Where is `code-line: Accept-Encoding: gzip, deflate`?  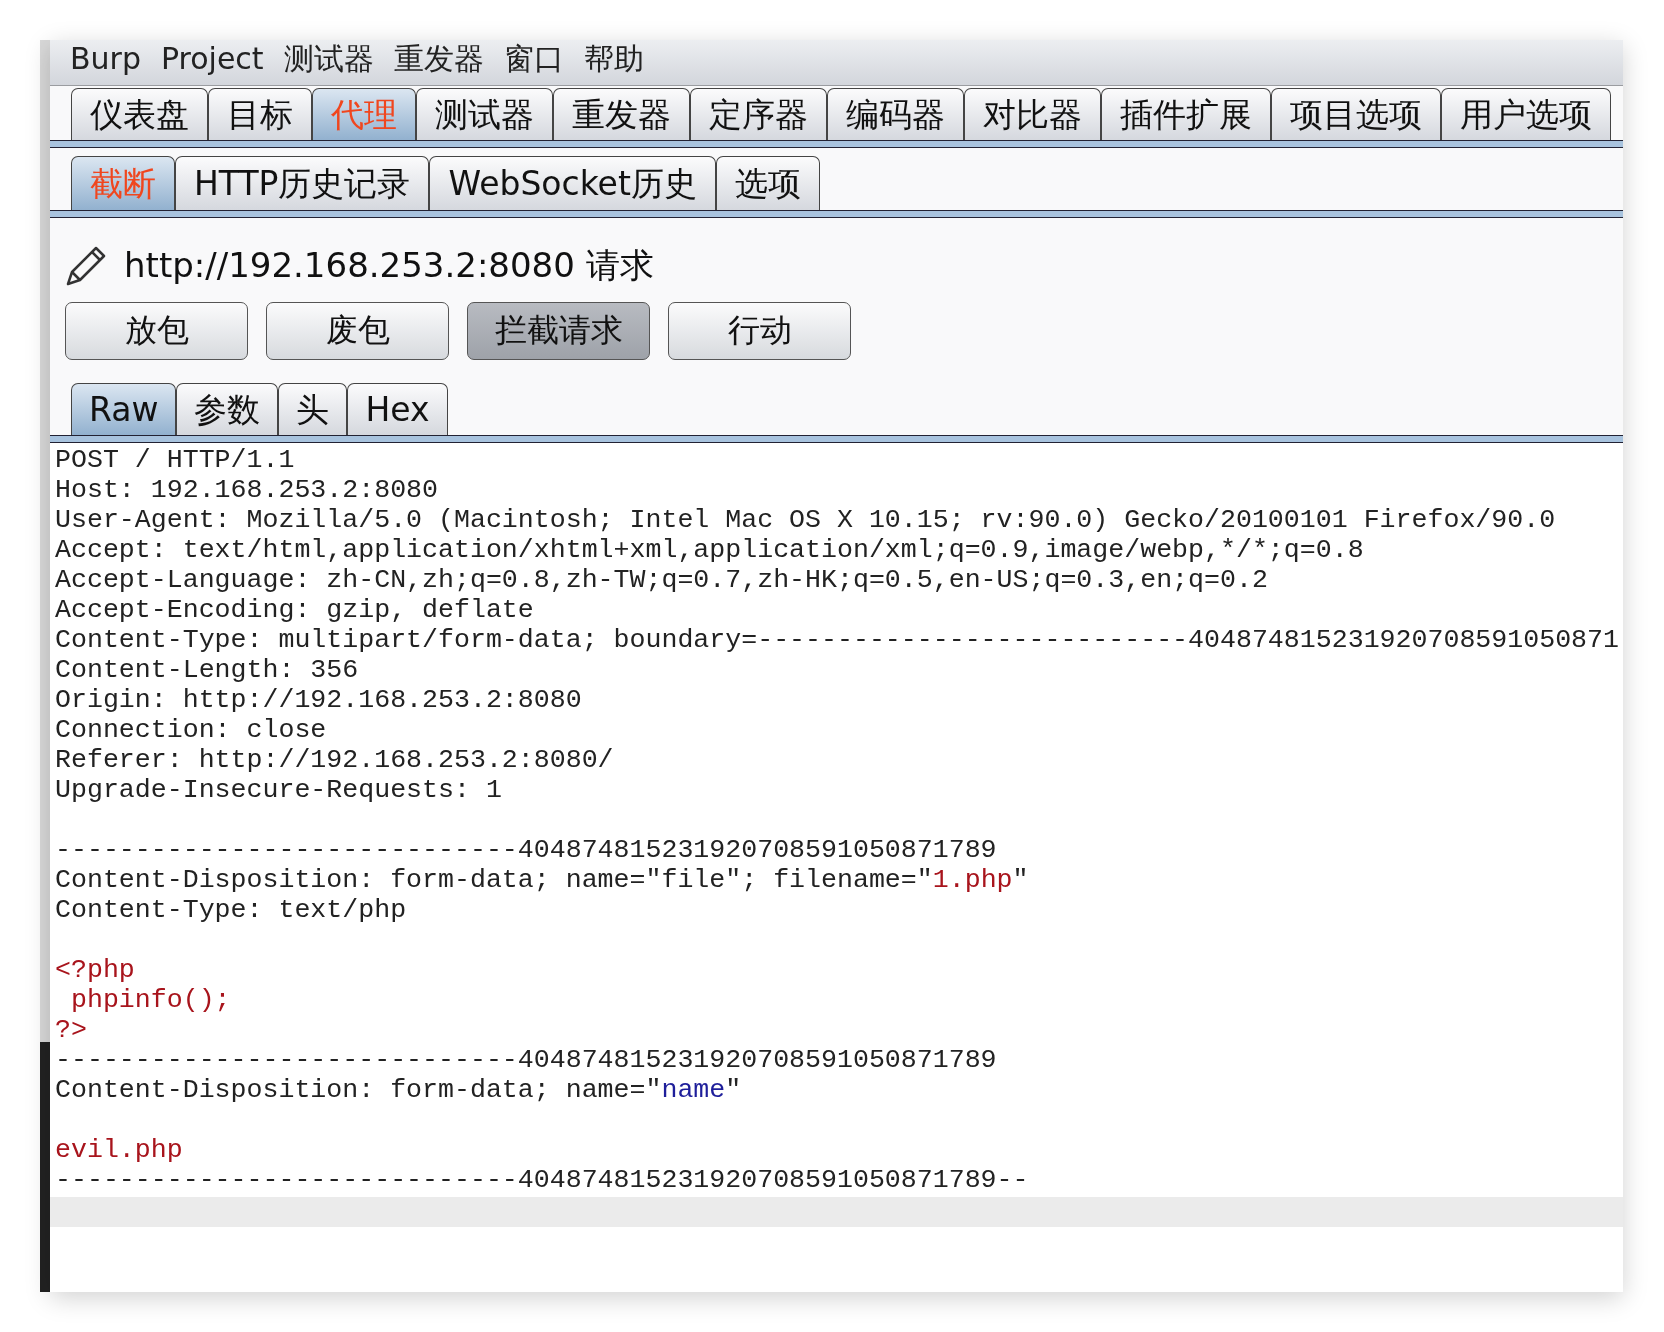
code-line: Accept-Encoding: gzip, deflate is located at coordinates (295, 610).